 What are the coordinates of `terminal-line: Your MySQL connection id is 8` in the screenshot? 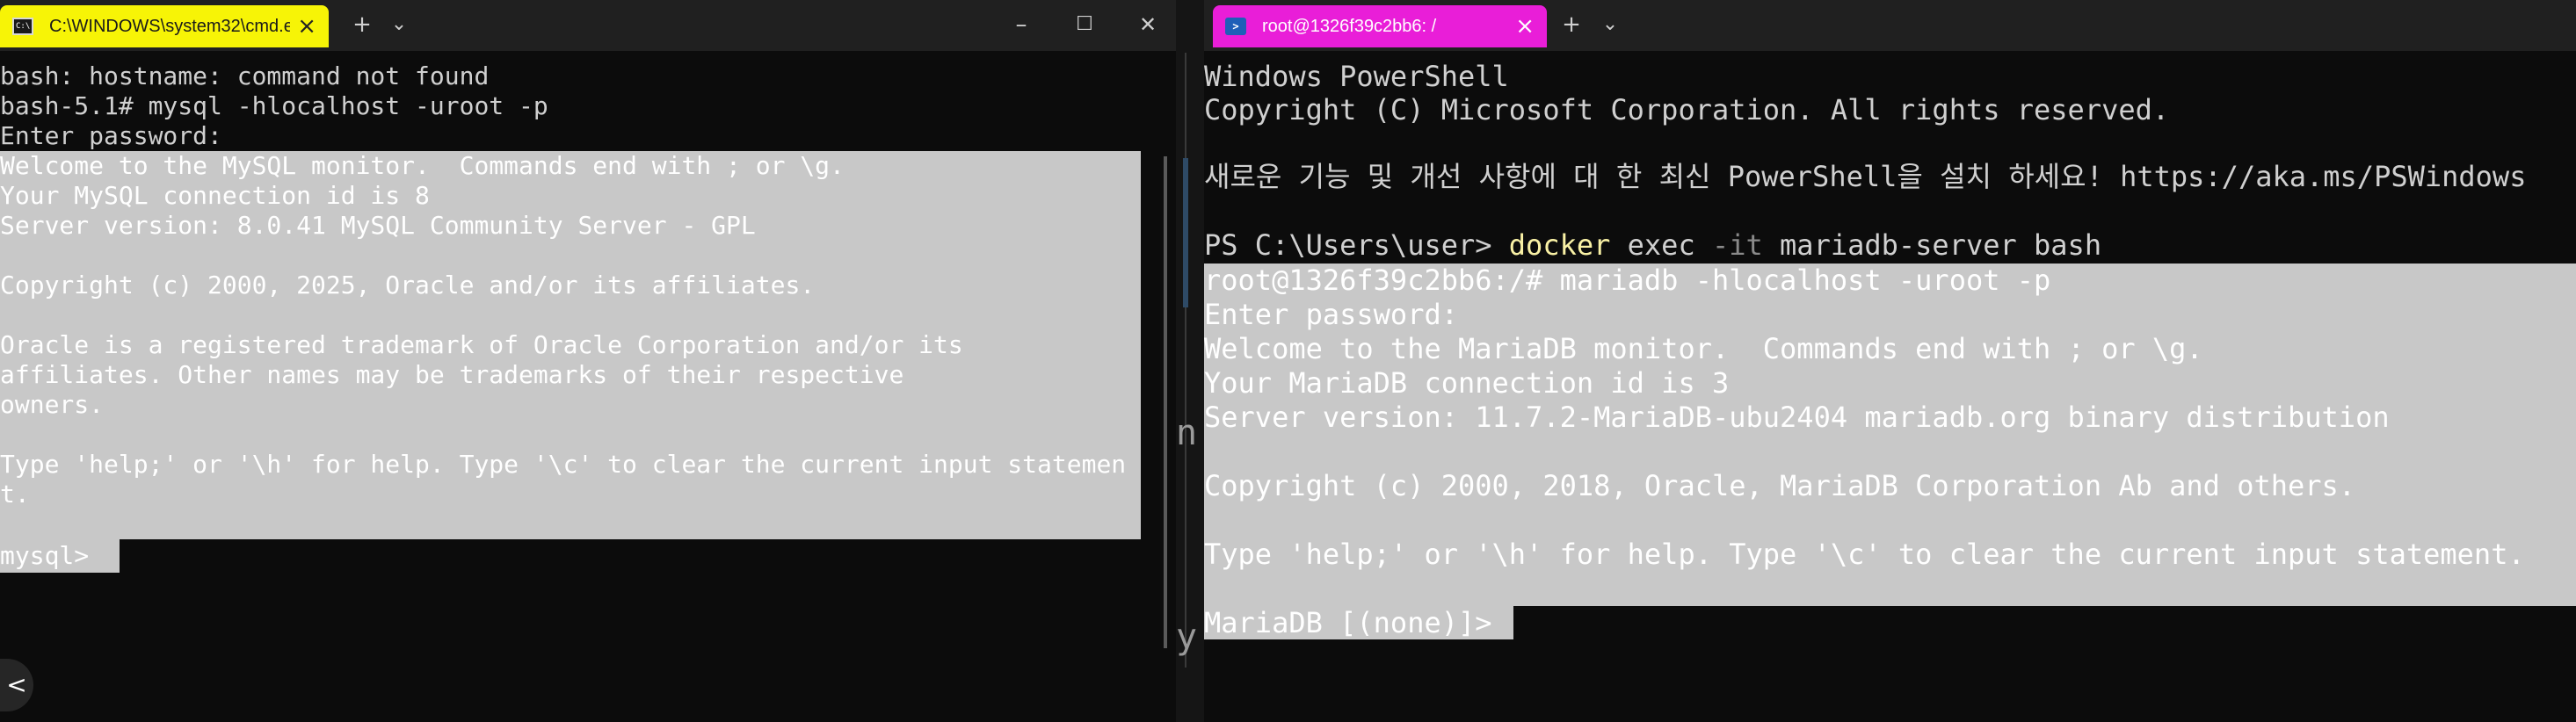 It's located at (215, 195).